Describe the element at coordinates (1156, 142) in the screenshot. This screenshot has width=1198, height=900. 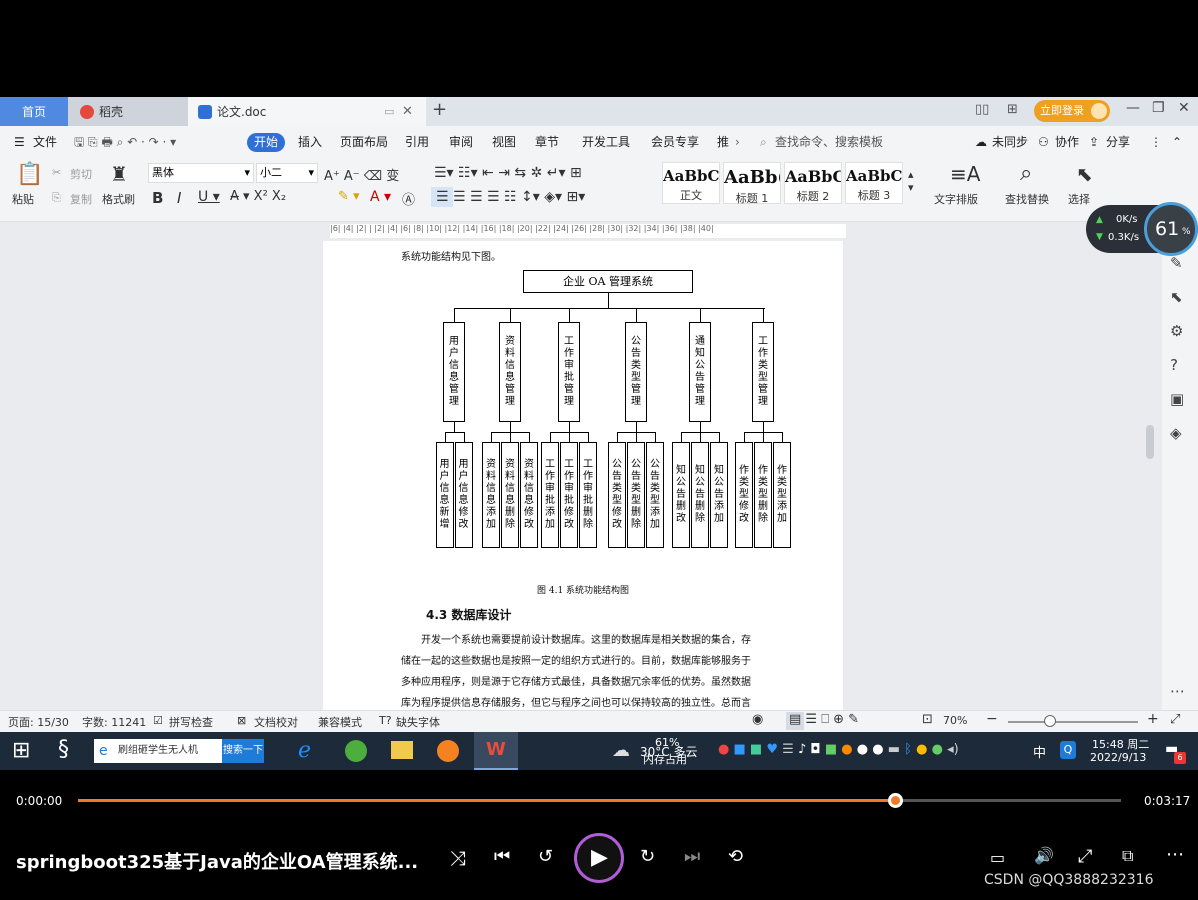
I see `more-icon: ⋮` at that location.